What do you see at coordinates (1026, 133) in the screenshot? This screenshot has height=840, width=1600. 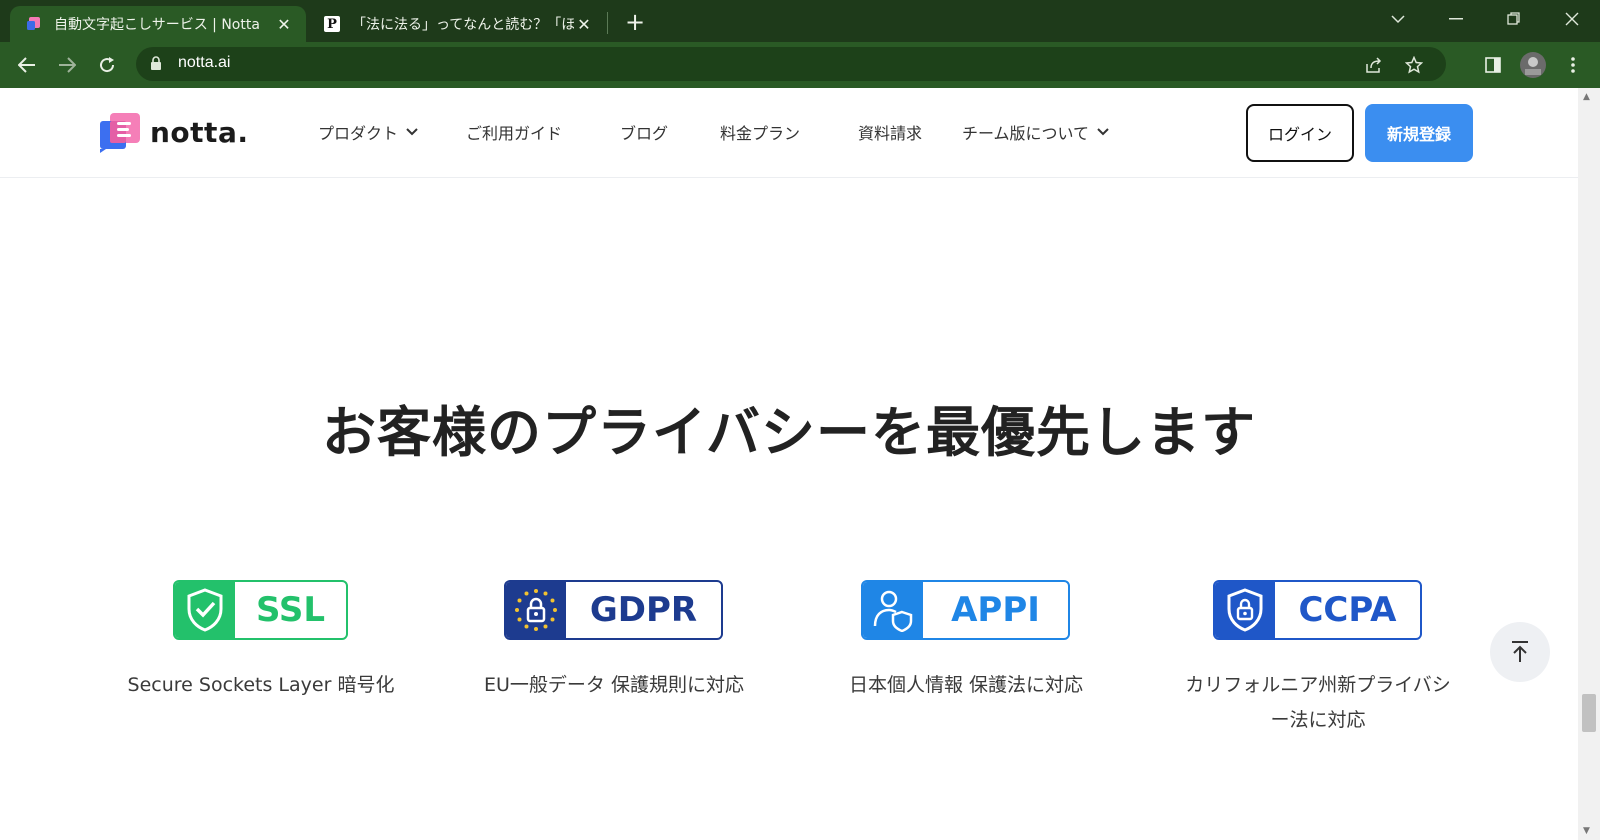 I see `nav-label: チーム版について` at bounding box center [1026, 133].